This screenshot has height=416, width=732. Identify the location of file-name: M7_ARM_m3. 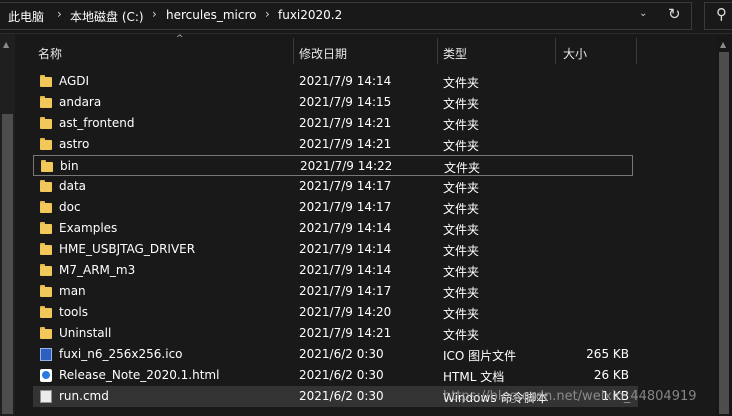
(97, 270).